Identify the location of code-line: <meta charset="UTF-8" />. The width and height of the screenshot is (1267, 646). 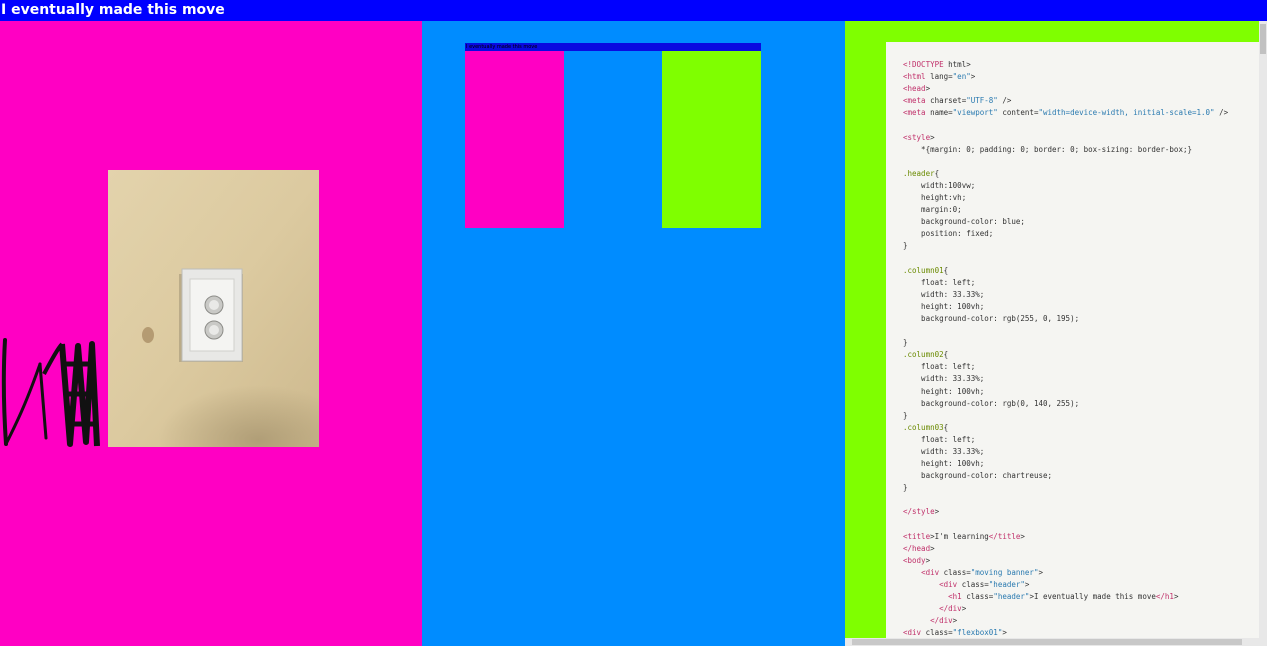
(957, 101).